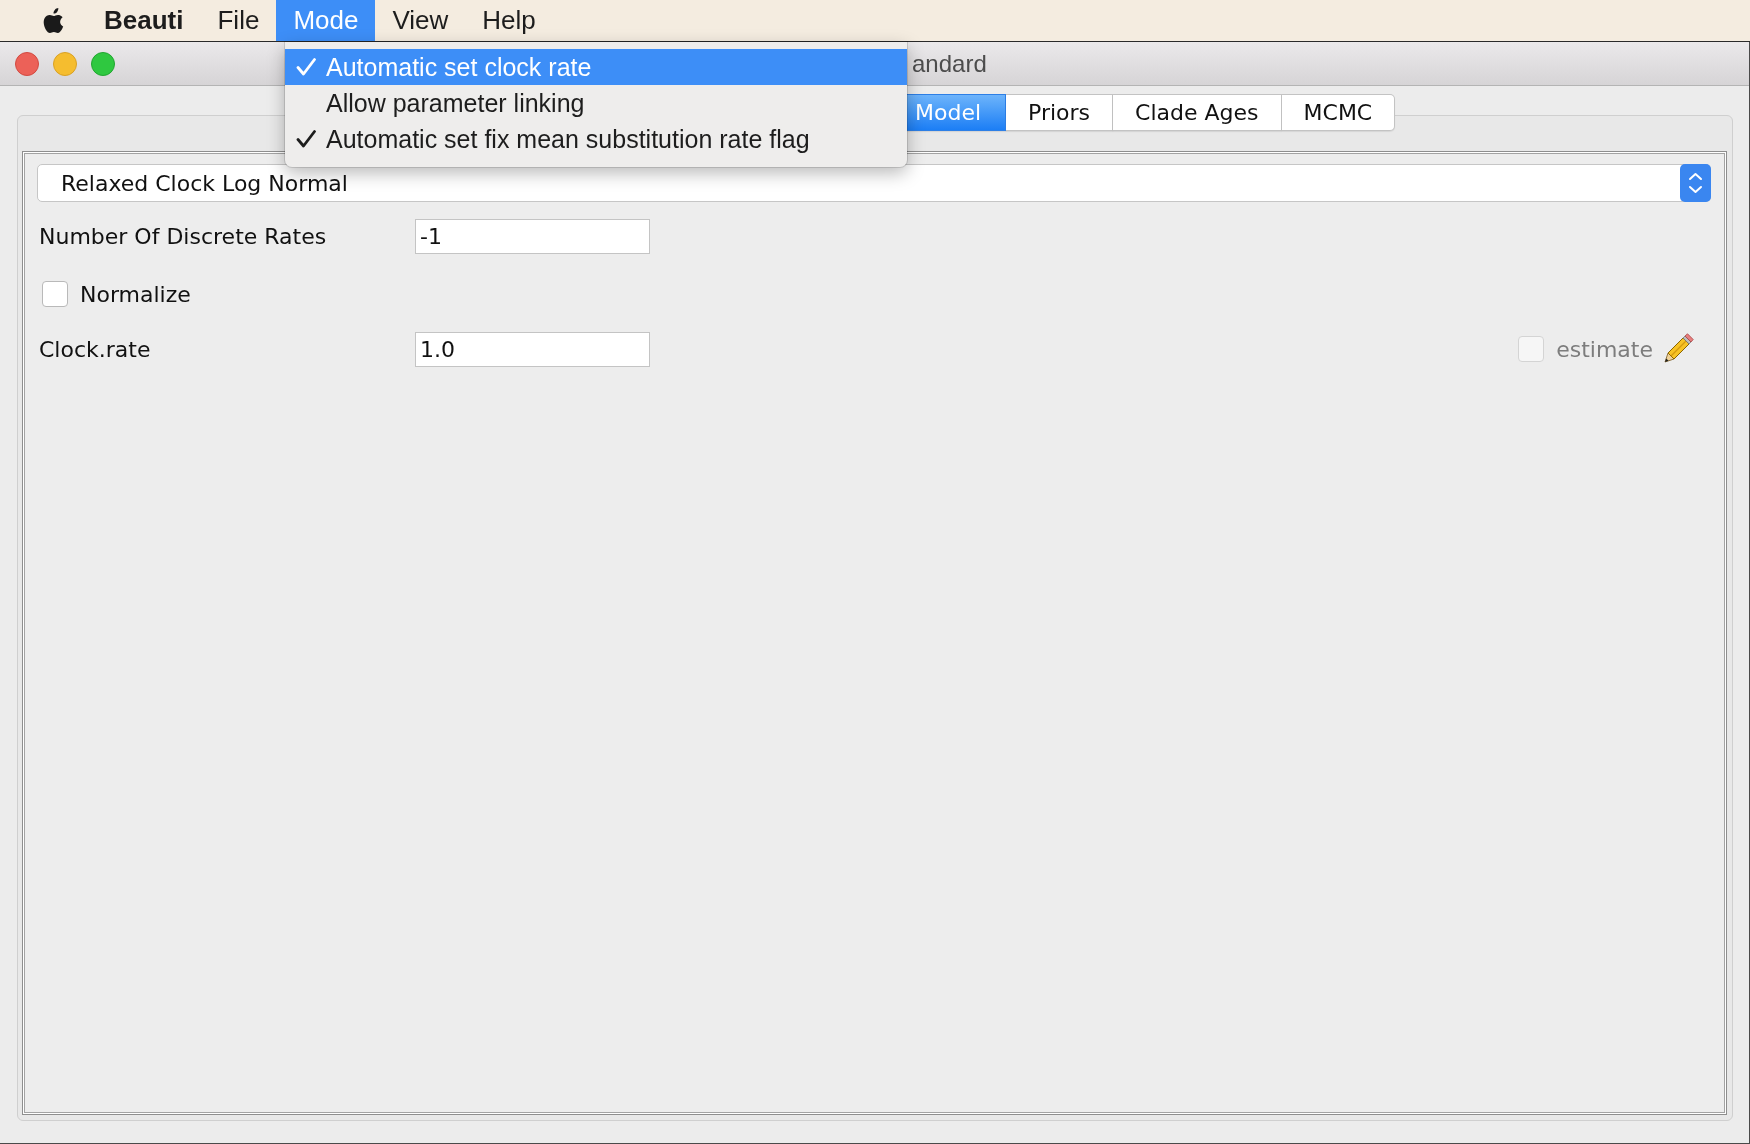  Describe the element at coordinates (144, 20) in the screenshot. I see `app-menu: Beauti` at that location.